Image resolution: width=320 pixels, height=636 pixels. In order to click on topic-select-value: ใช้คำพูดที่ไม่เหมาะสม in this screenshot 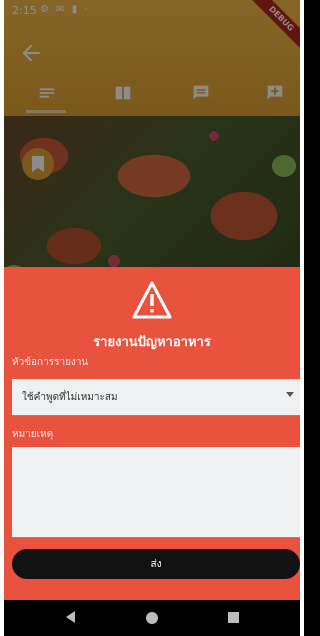, I will do `click(70, 397)`.